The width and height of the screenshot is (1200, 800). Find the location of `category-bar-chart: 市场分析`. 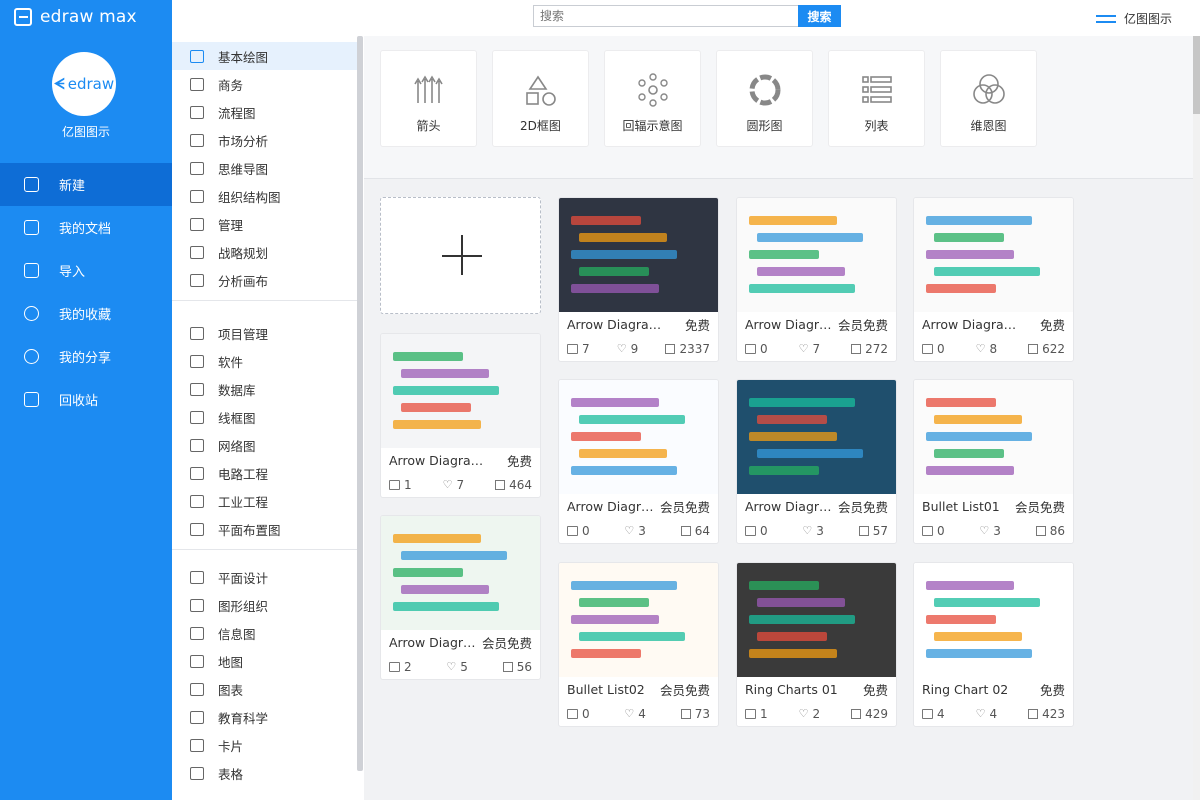

category-bar-chart: 市场分析 is located at coordinates (264, 140).